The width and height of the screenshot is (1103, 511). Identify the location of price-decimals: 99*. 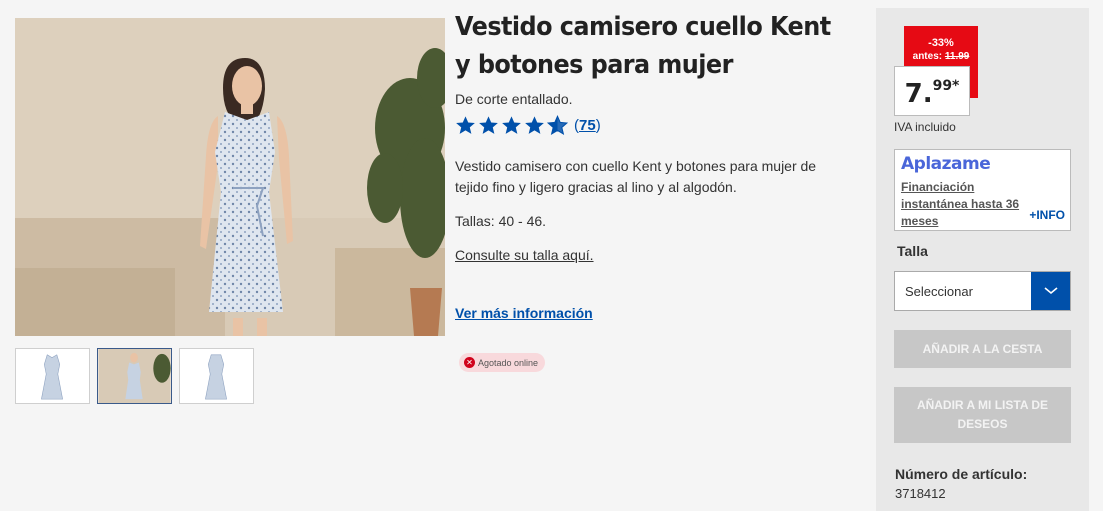
(946, 86).